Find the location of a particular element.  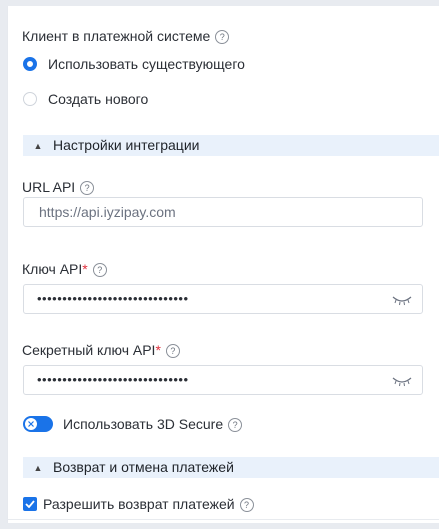

secret-key-value: •••••••••••••••••••••••••••••• is located at coordinates (113, 379).